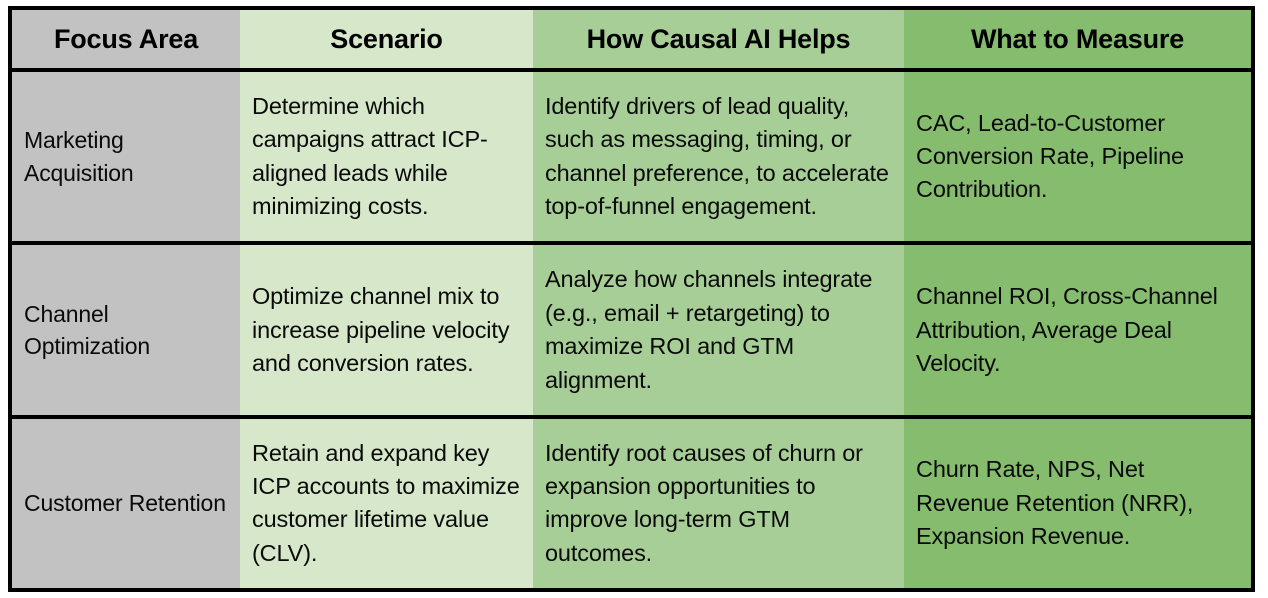 The image size is (1268, 598). I want to click on cell-focus-area: Channel Optimization, so click(126, 329).